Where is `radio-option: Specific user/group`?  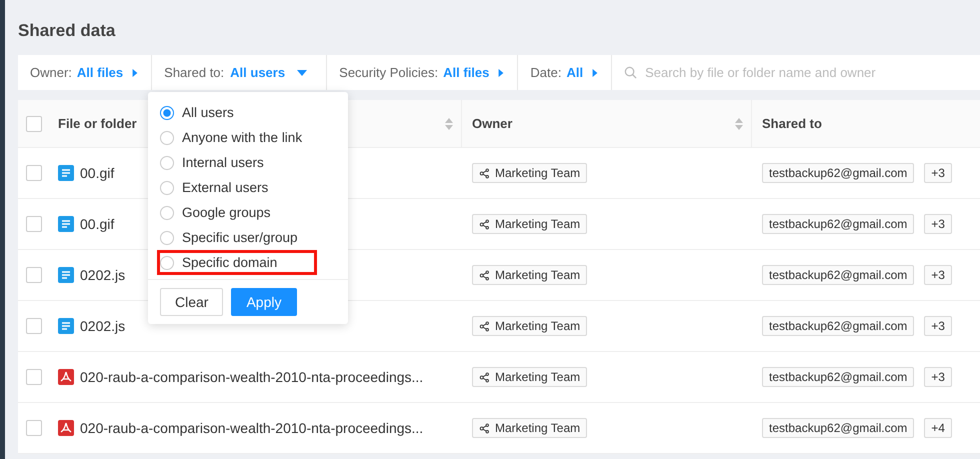
radio-option: Specific user/group is located at coordinates (237, 237).